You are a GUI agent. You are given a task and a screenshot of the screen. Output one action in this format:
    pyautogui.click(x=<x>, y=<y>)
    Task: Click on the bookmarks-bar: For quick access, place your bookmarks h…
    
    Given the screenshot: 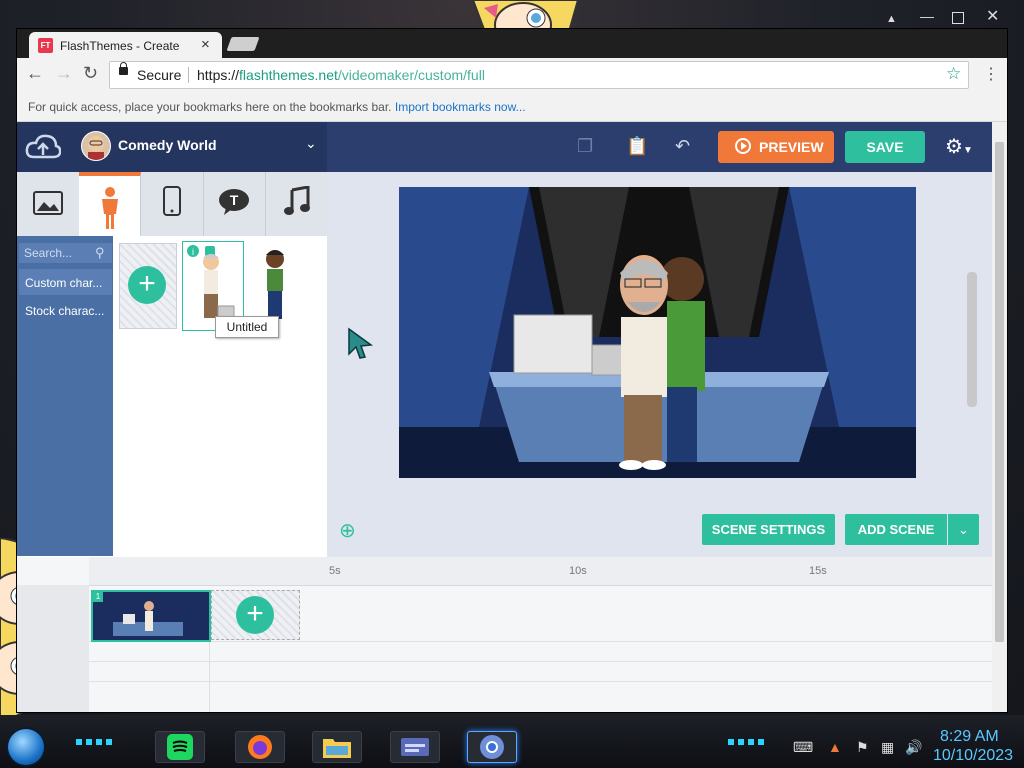 What is the action you would take?
    pyautogui.click(x=512, y=108)
    